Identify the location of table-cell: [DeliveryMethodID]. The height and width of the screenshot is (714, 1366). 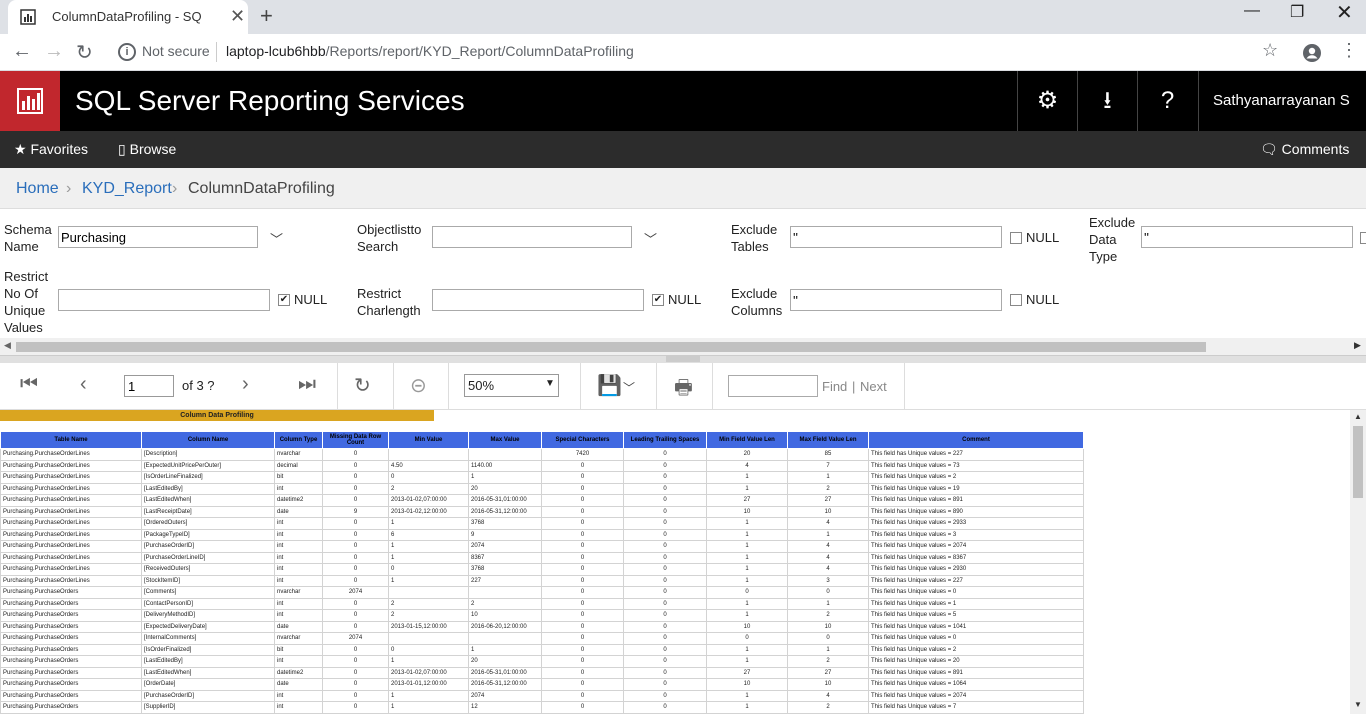
(208, 615).